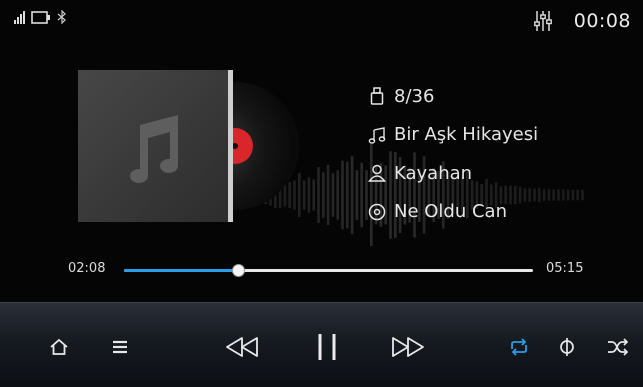 Image resolution: width=643 pixels, height=387 pixels. I want to click on pause-button, so click(327, 347).